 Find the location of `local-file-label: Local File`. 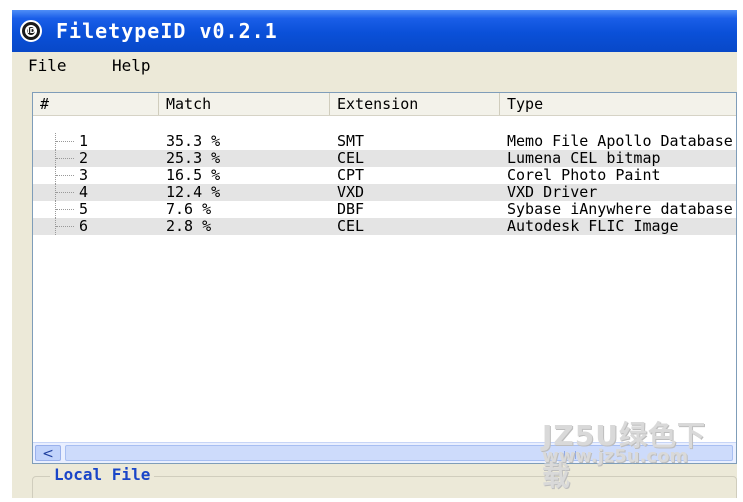

local-file-label: Local File is located at coordinates (102, 474).